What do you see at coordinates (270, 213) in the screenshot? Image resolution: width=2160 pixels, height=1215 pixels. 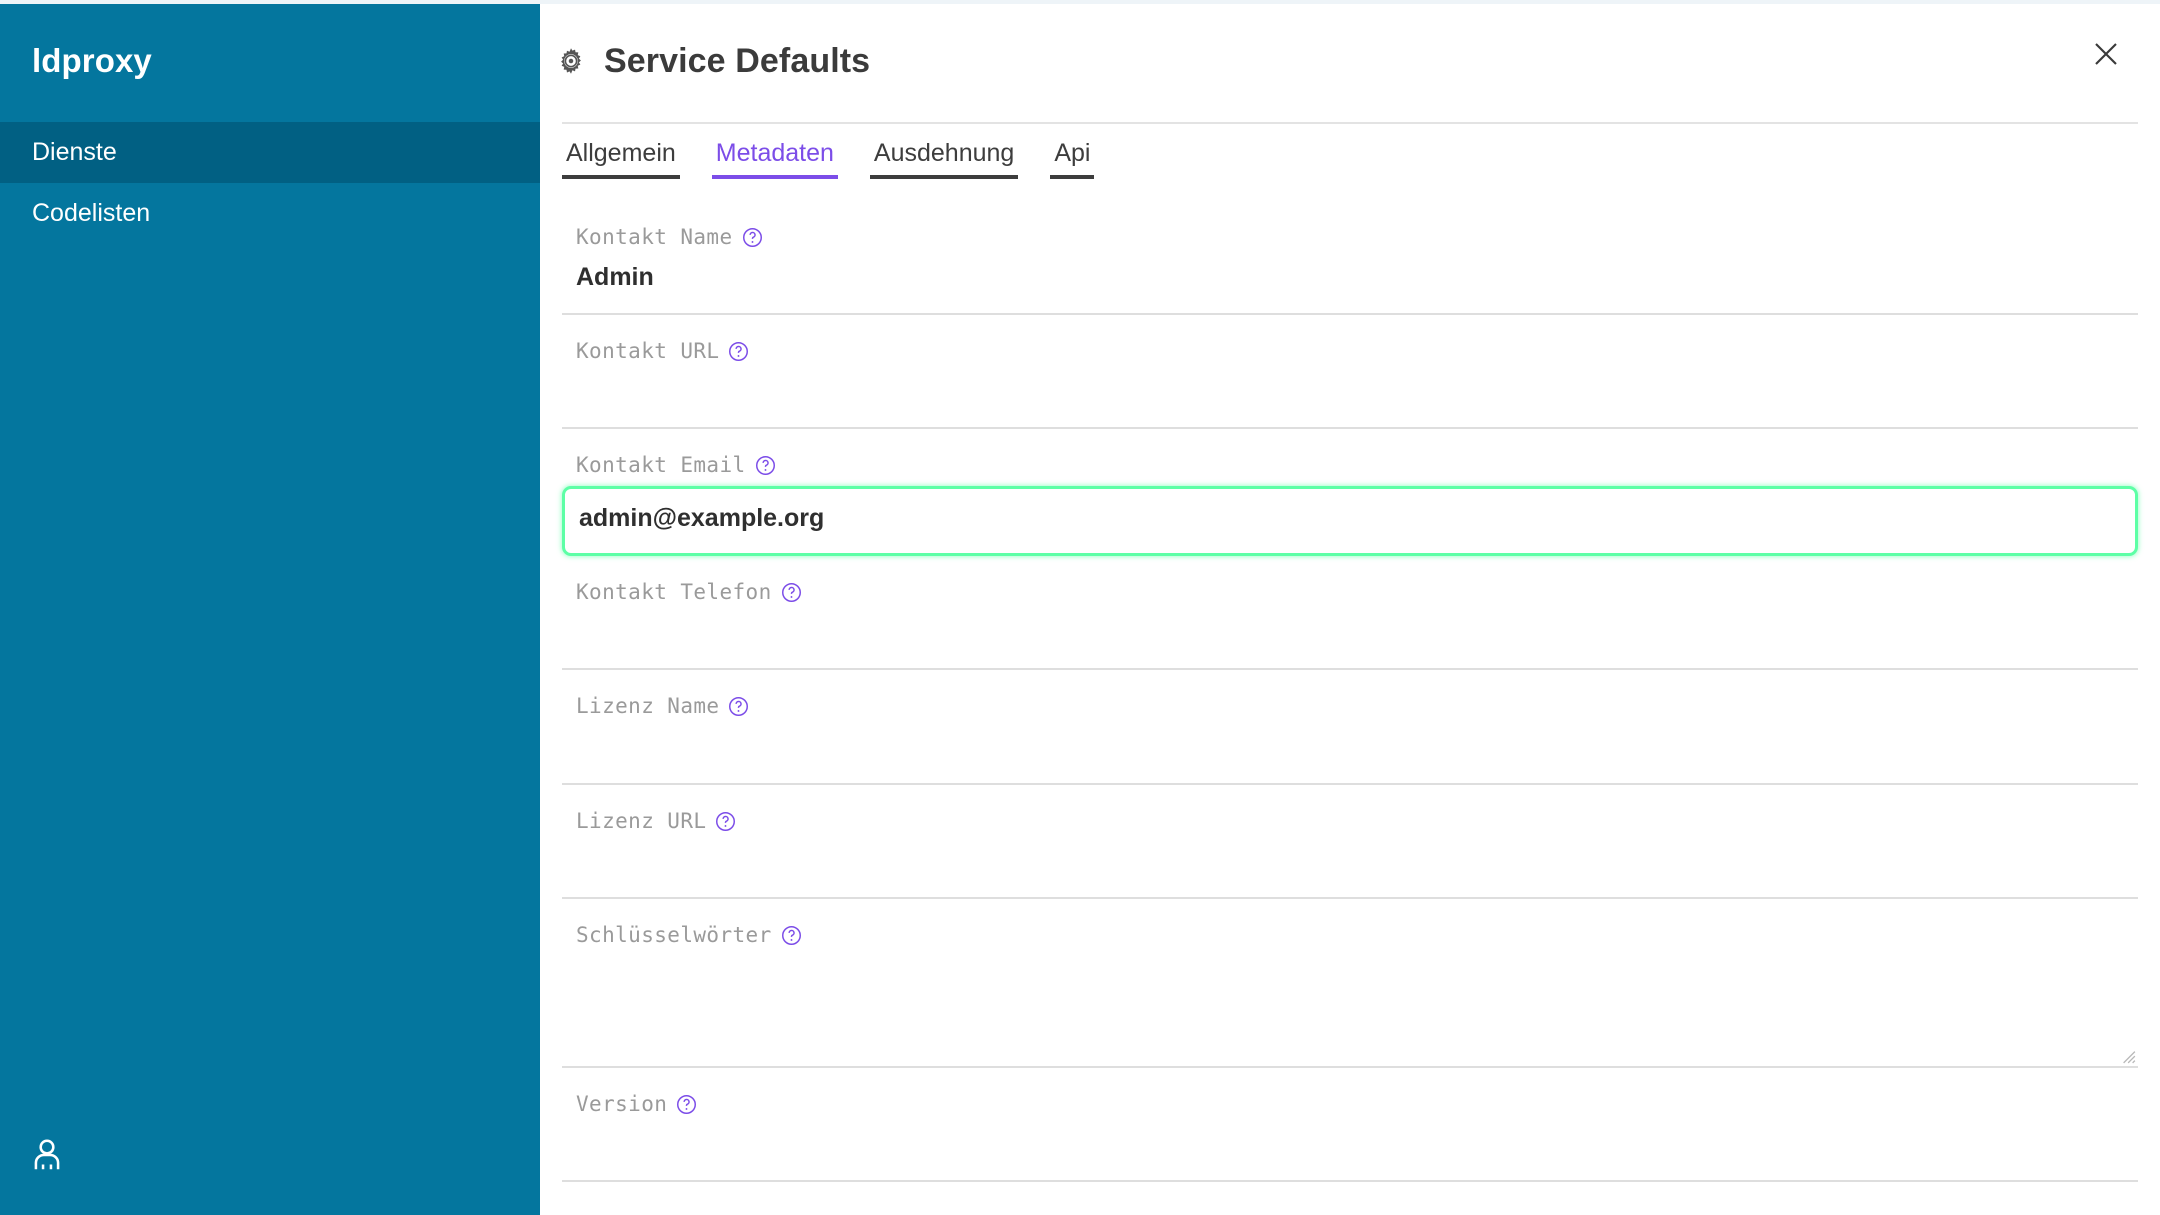 I see `sidebar-item-codelisten: Codelisten` at bounding box center [270, 213].